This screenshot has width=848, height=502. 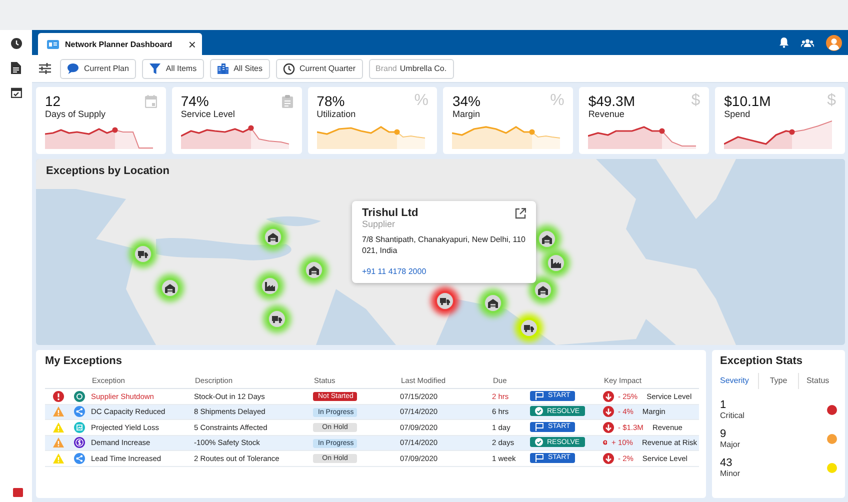 I want to click on filter-icon, so click(x=154, y=68).